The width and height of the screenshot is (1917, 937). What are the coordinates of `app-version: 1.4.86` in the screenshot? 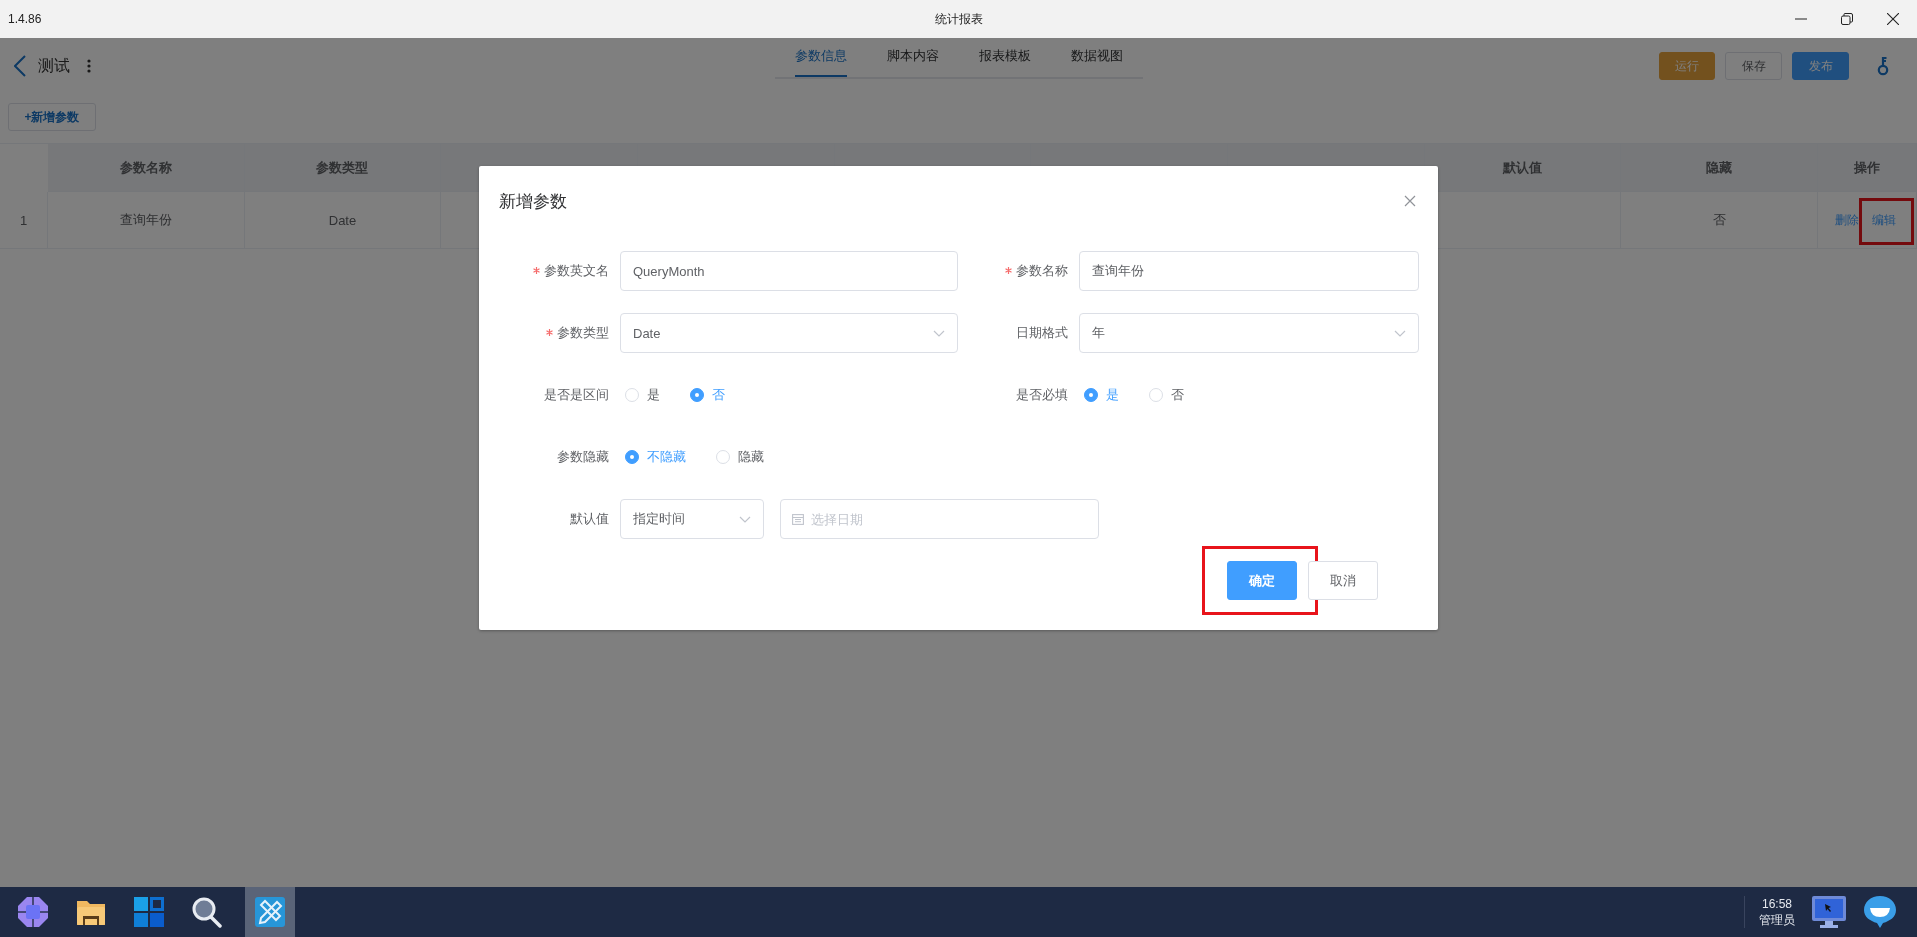 It's located at (24, 19).